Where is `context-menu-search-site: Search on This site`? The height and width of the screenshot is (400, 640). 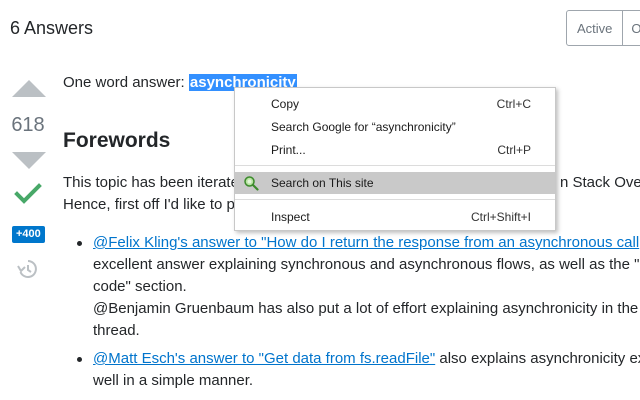
context-menu-search-site: Search on This site is located at coordinates (395, 183).